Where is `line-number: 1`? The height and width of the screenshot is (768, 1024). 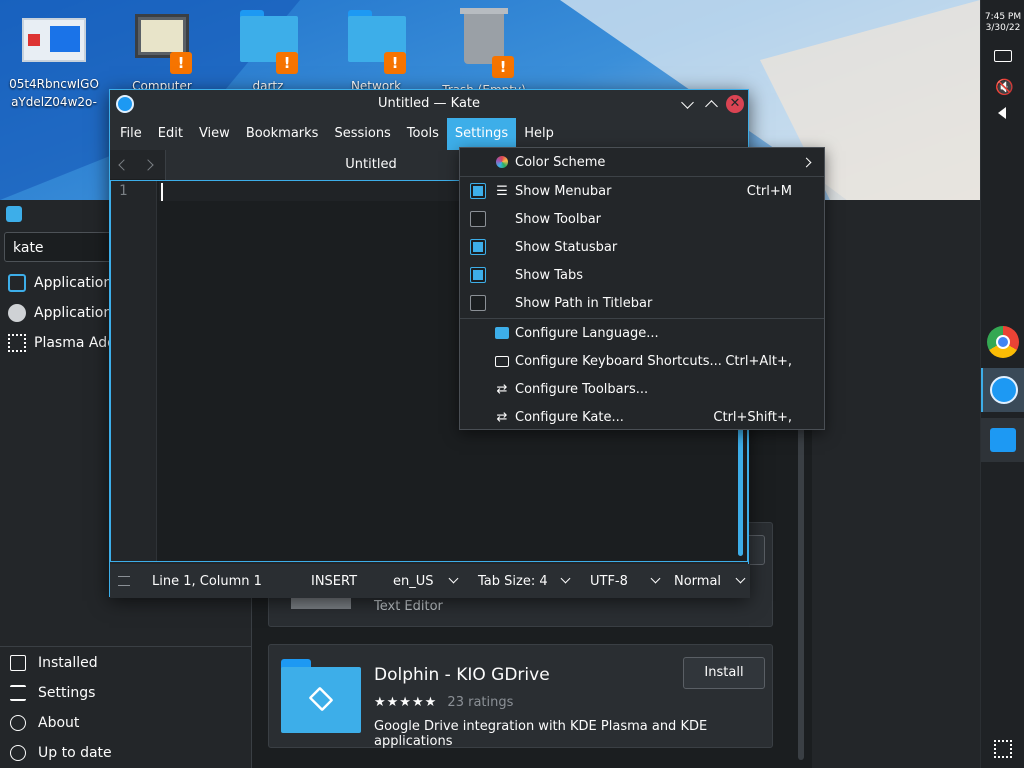
line-number: 1 is located at coordinates (123, 191).